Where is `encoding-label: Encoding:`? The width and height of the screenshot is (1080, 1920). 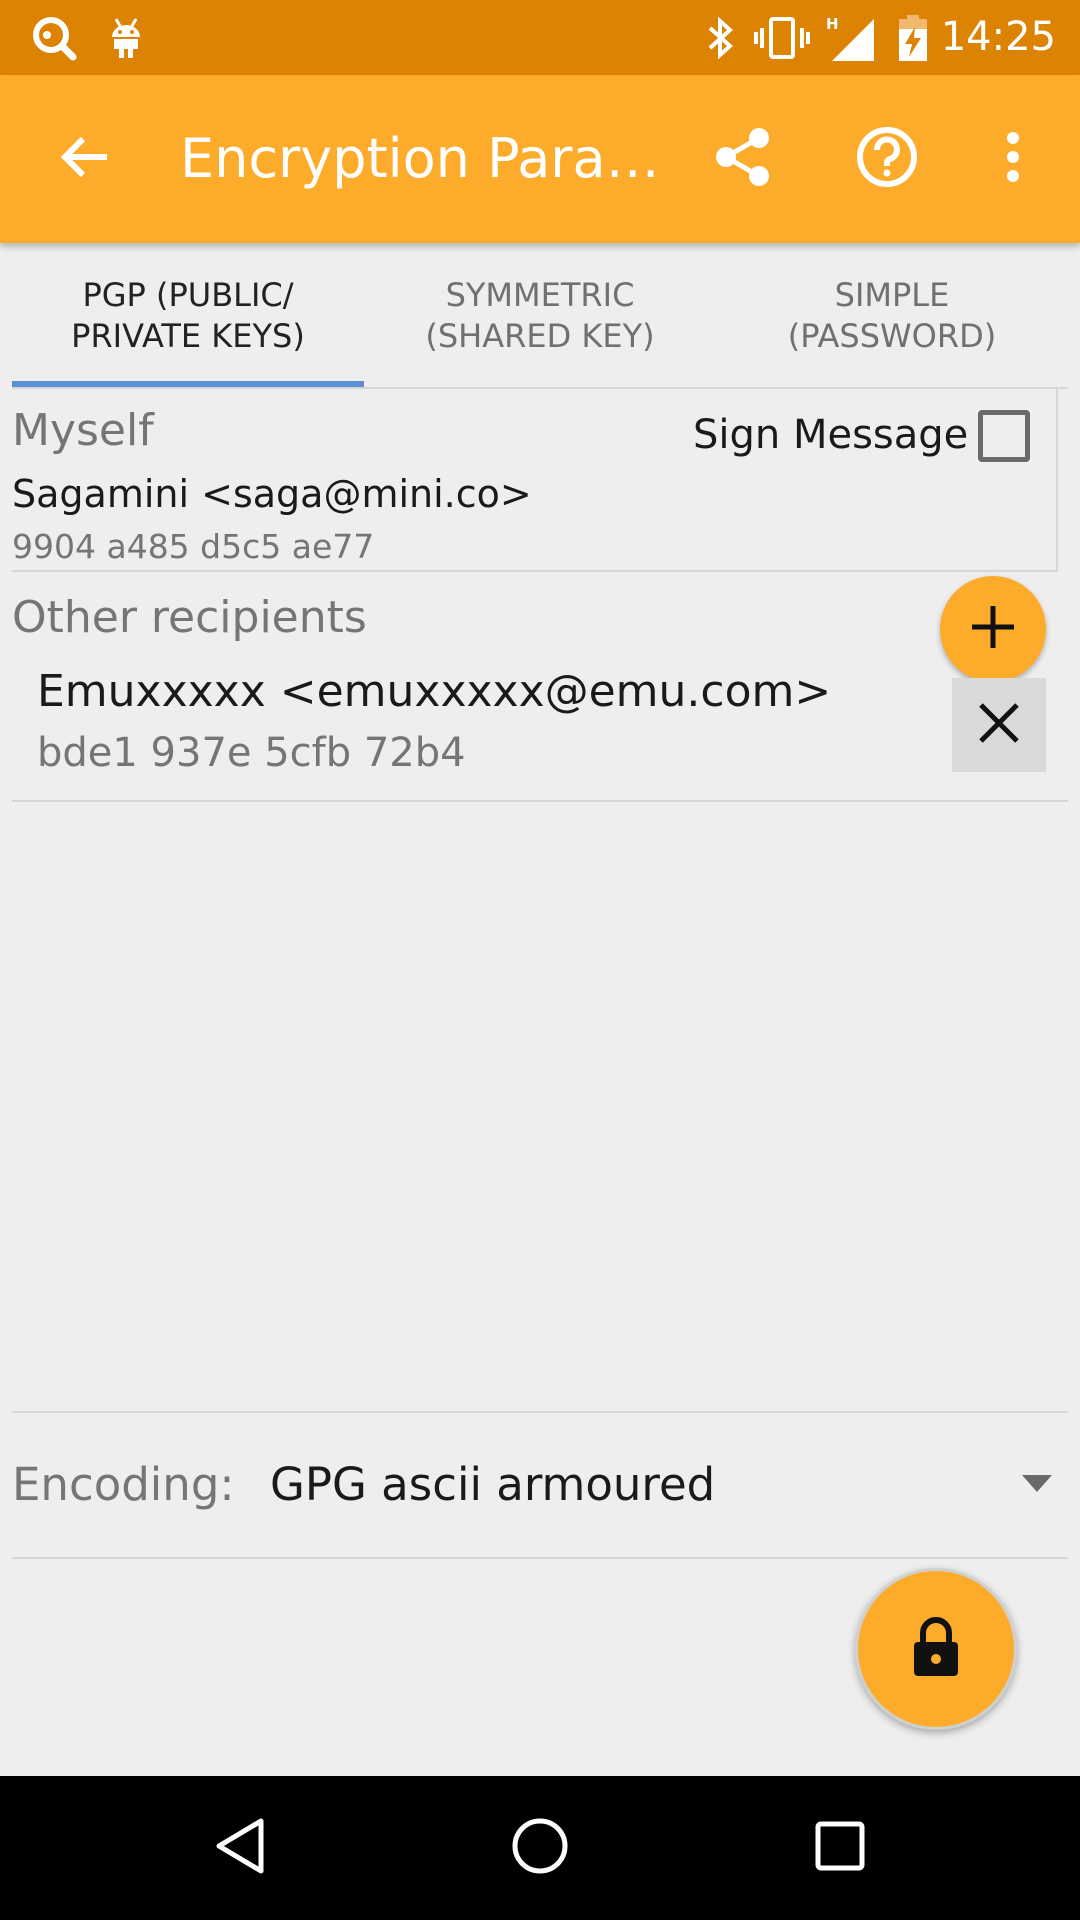 encoding-label: Encoding: is located at coordinates (123, 1484).